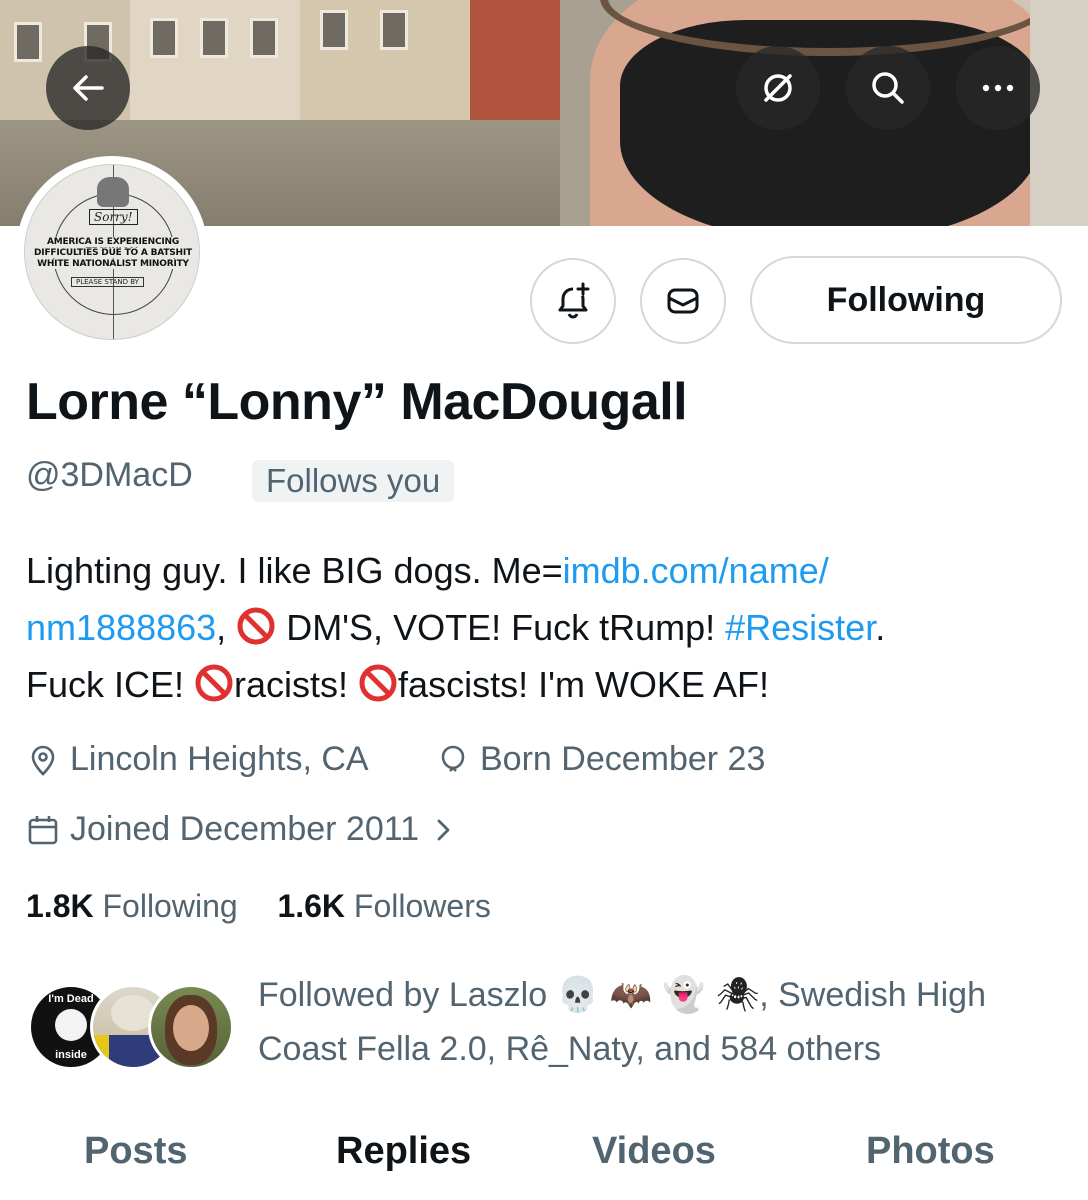 This screenshot has height=1200, width=1088. I want to click on search-button, so click(888, 88).